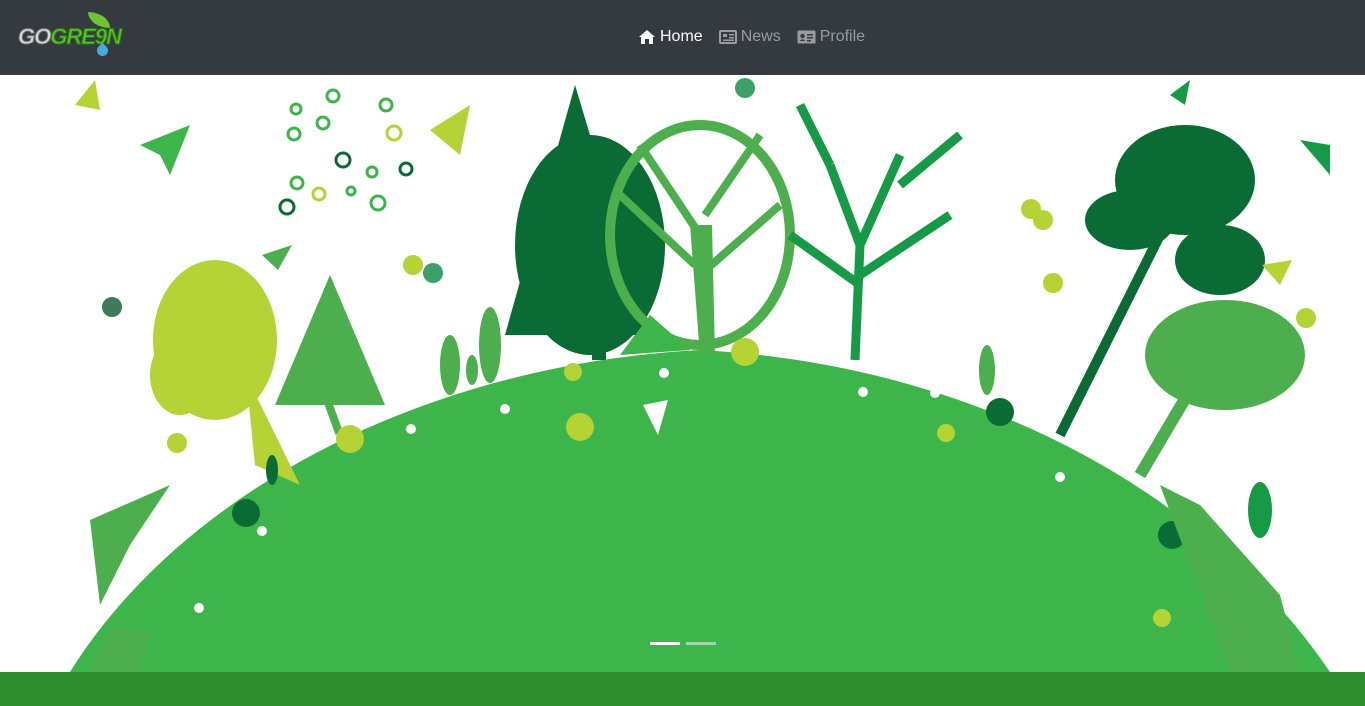  I want to click on brand-logo: GO GRE9N, so click(75, 36).